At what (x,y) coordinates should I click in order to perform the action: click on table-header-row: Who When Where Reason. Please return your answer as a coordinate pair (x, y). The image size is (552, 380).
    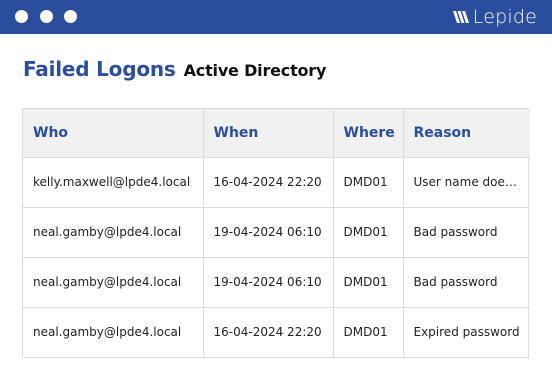
    Looking at the image, I should click on (276, 133).